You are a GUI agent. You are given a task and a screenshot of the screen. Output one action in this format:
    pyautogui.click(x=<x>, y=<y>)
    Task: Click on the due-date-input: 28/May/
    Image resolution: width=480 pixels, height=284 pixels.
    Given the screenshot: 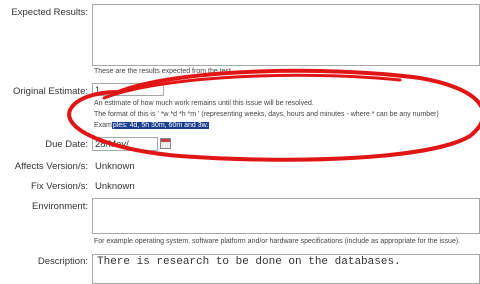 What is the action you would take?
    pyautogui.click(x=125, y=144)
    